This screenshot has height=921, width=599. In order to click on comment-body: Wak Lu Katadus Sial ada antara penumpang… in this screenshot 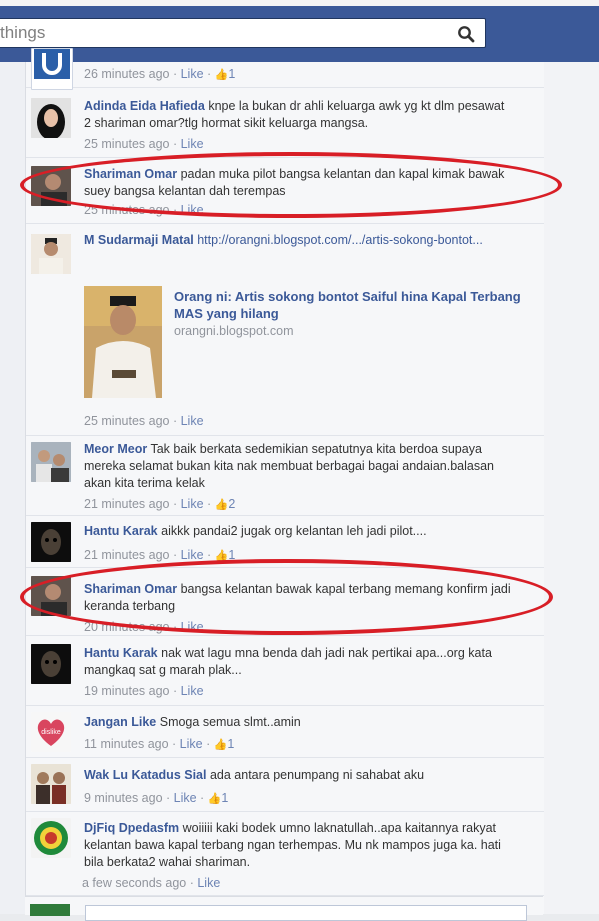, I will do `click(299, 775)`.